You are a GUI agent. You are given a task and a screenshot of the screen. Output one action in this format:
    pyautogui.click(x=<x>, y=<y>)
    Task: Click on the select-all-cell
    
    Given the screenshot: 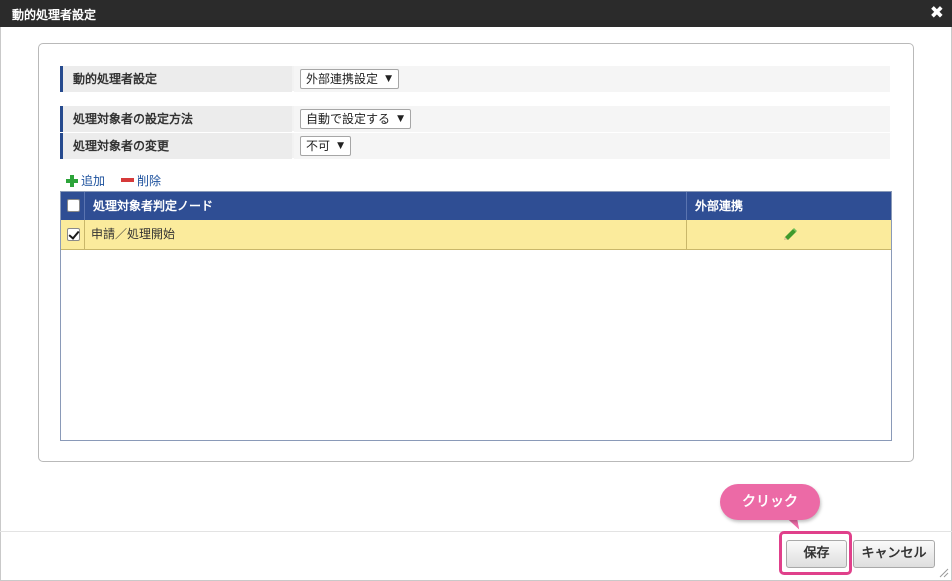 What is the action you would take?
    pyautogui.click(x=73, y=206)
    